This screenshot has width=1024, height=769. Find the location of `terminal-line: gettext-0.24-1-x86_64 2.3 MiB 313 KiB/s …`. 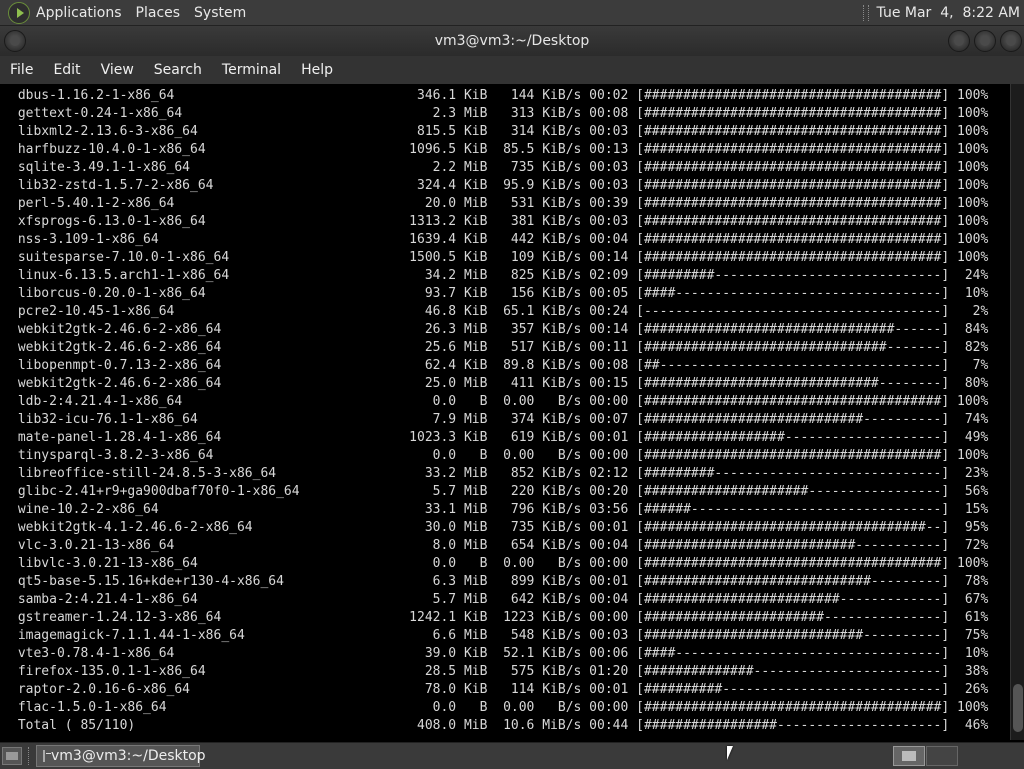

terminal-line: gettext-0.24-1-x86_64 2.3 MiB 313 KiB/s … is located at coordinates (499, 113).